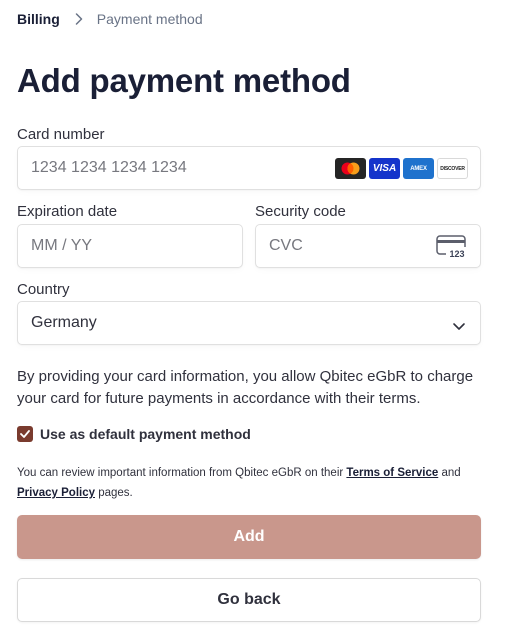  Describe the element at coordinates (249, 600) in the screenshot. I see `go-back-button: Go back` at that location.